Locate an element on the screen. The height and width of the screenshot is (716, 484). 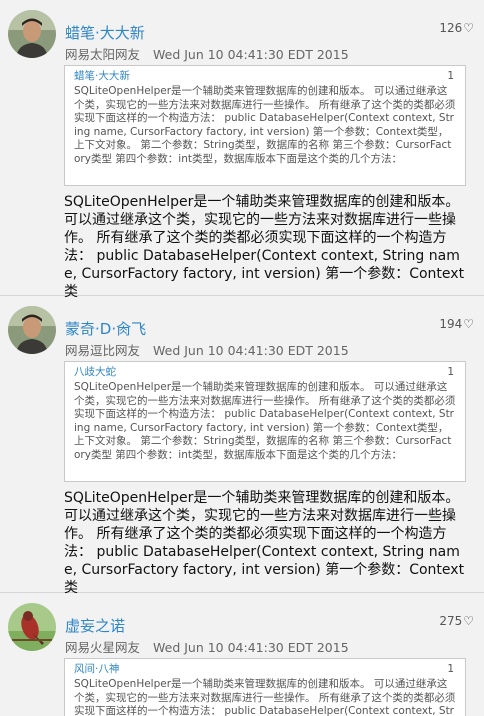
post-meta: 网易太阳网友 Wed Jun 10 04:41:30 EDT 2015 is located at coordinates (207, 53).